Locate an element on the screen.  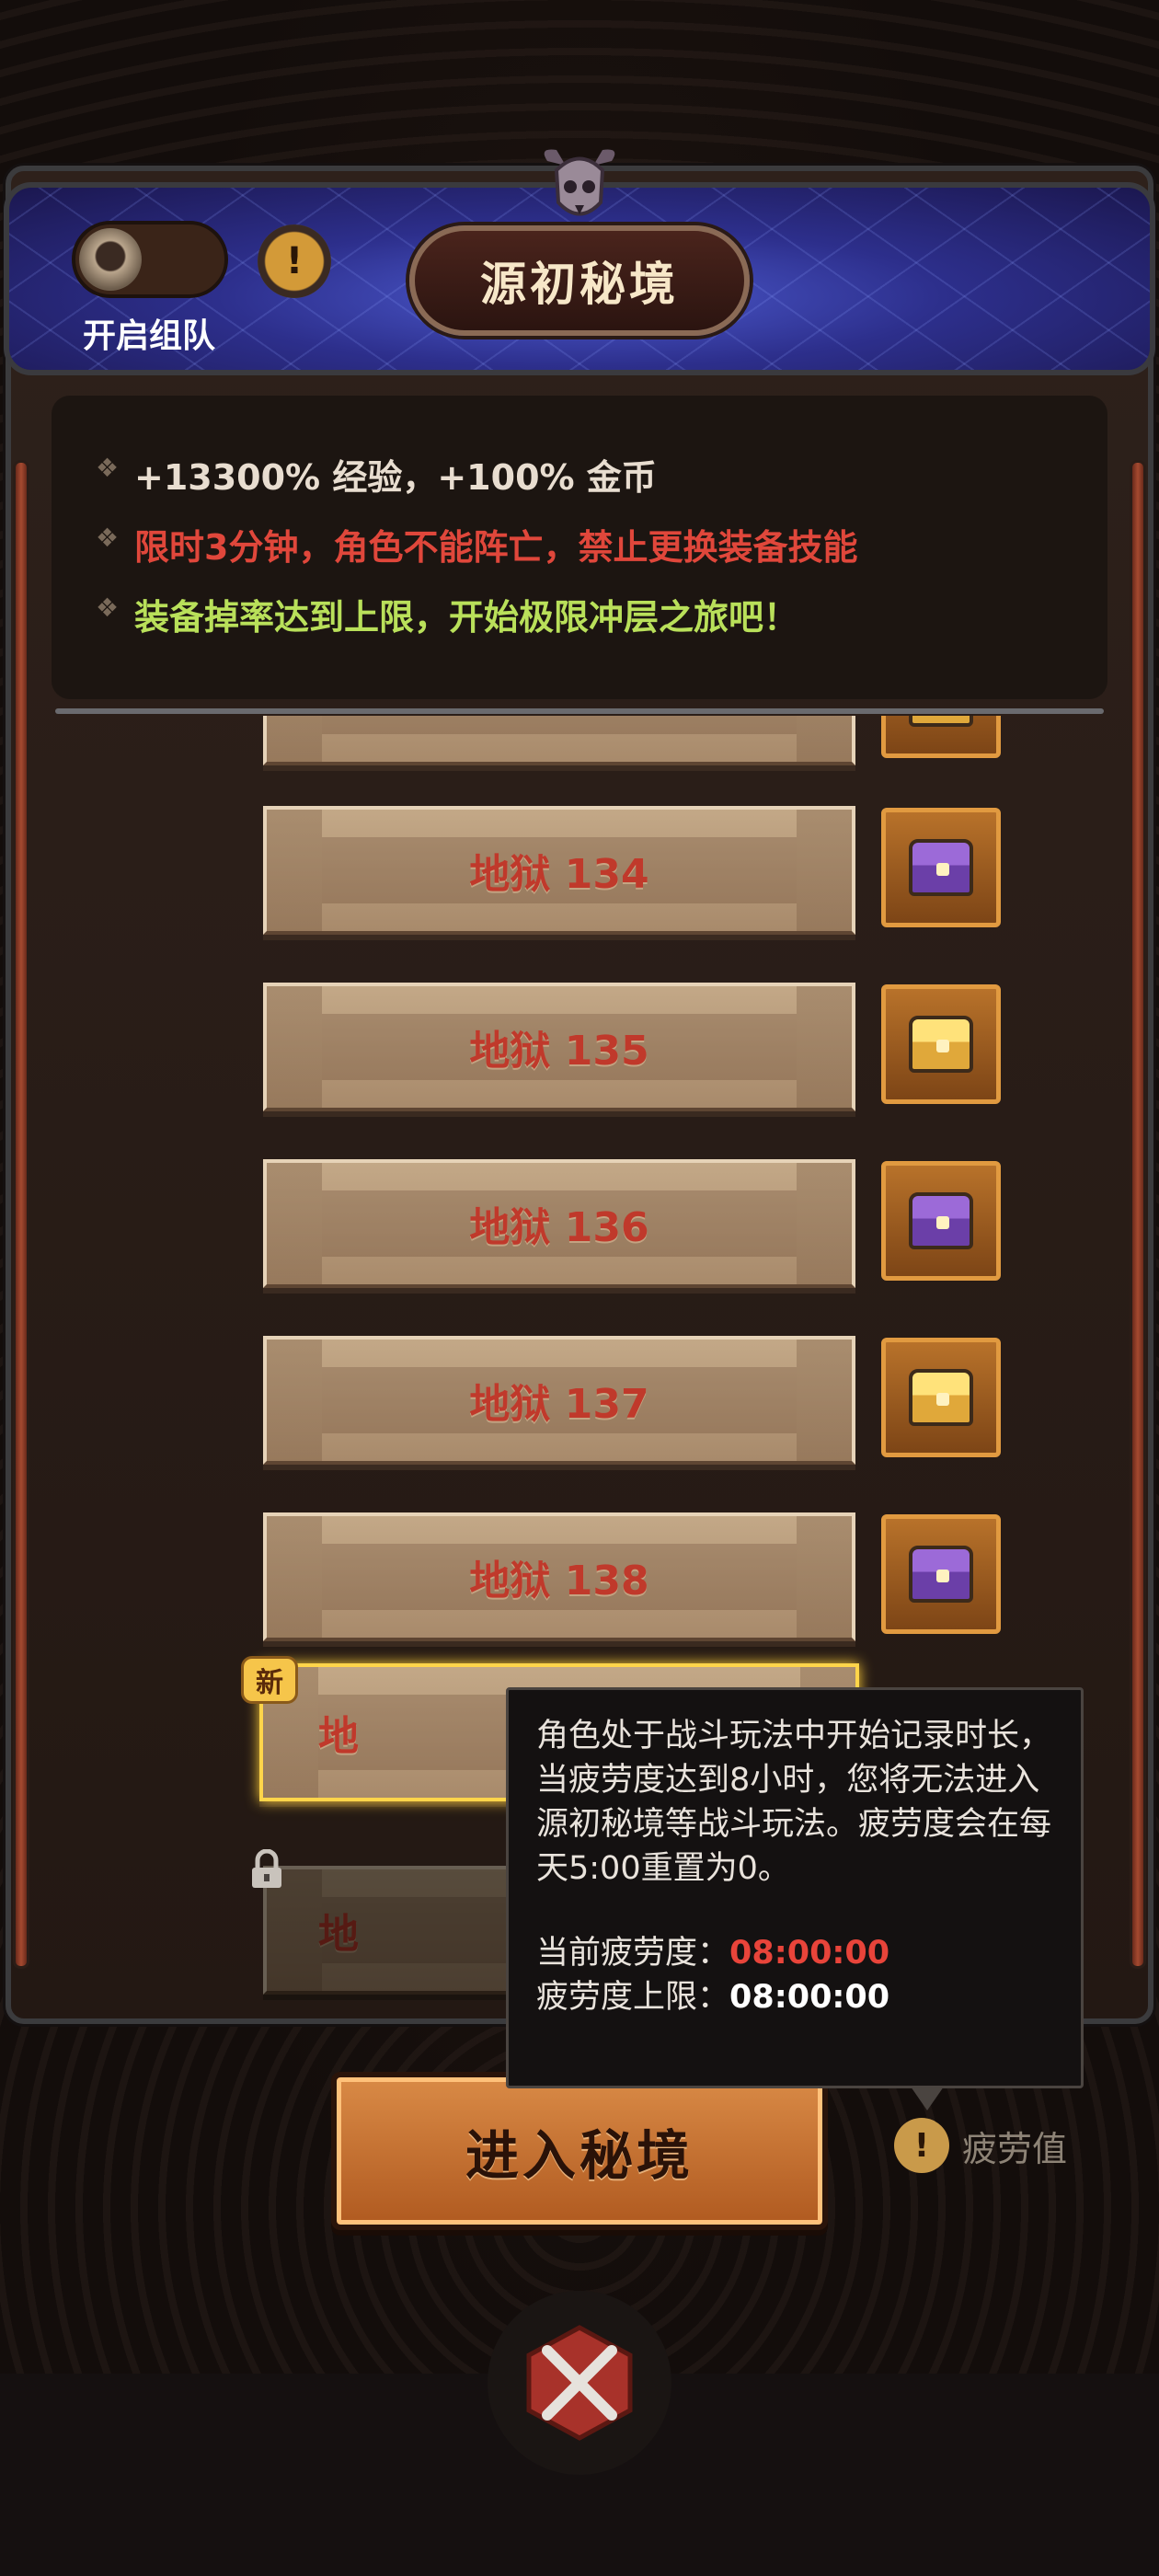
tooltip-limit-label: 疲劳度上限： is located at coordinates (633, 1997).